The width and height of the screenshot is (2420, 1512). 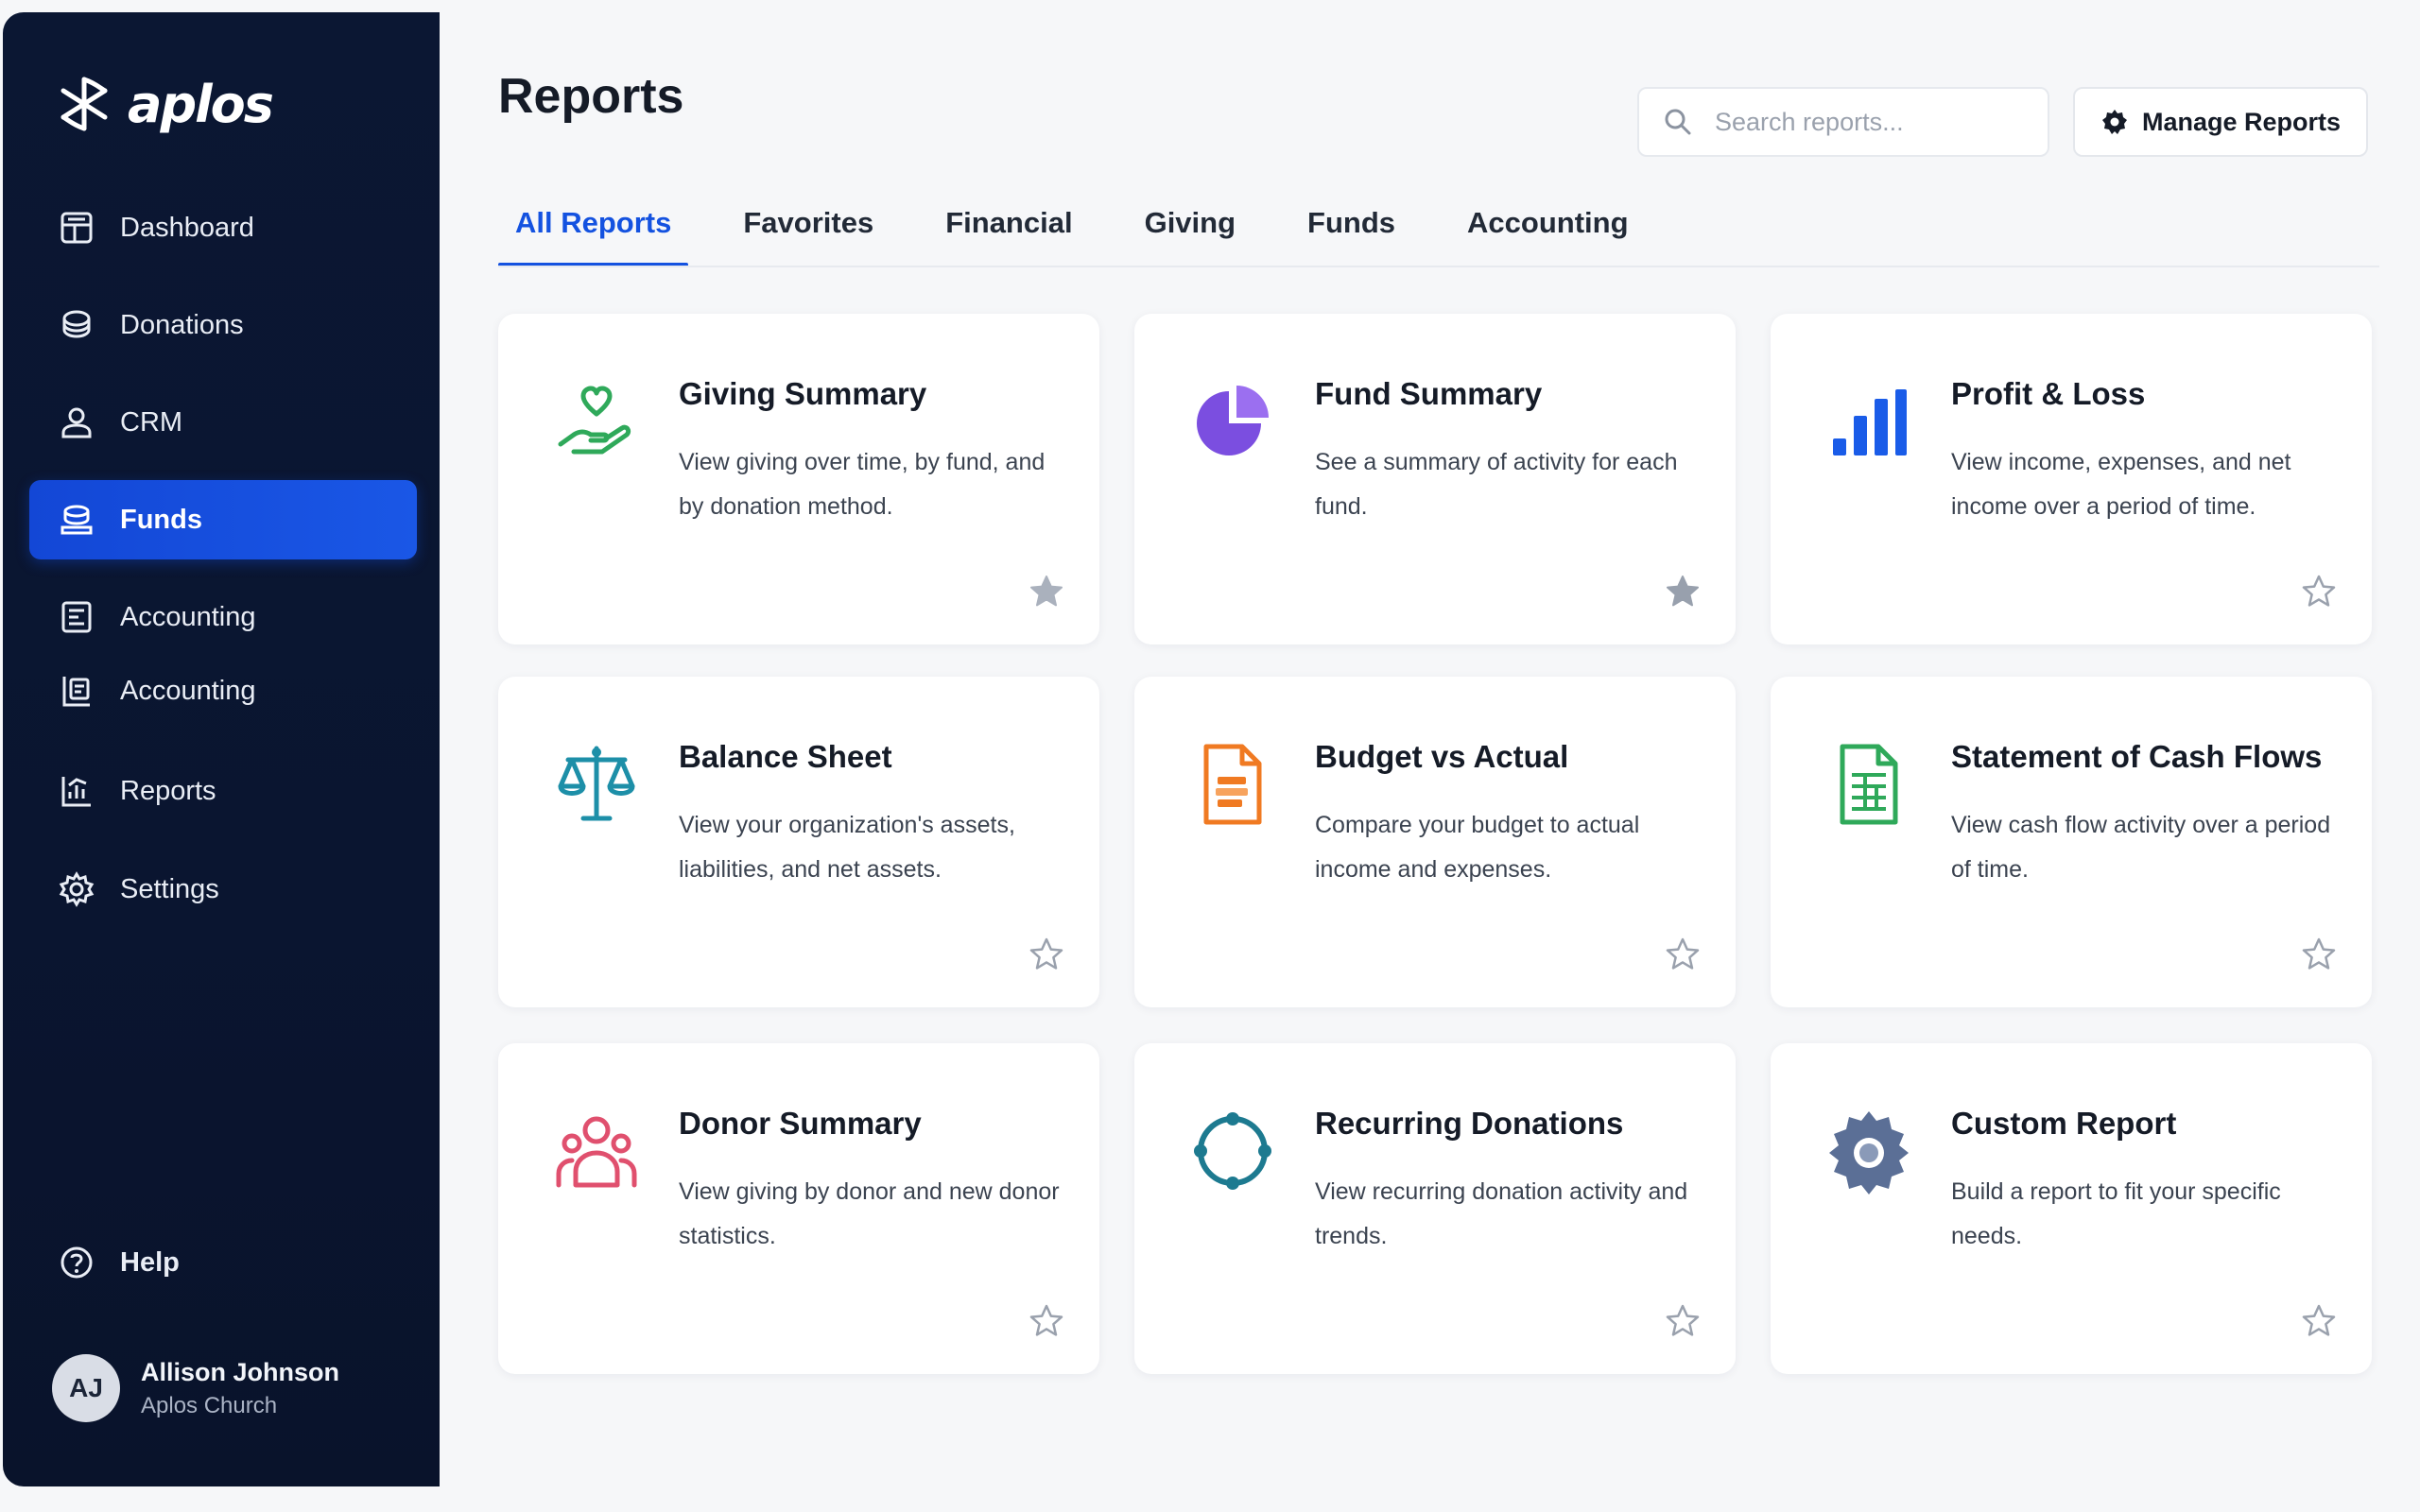 I want to click on card-title: Custom Report, so click(x=2064, y=1123).